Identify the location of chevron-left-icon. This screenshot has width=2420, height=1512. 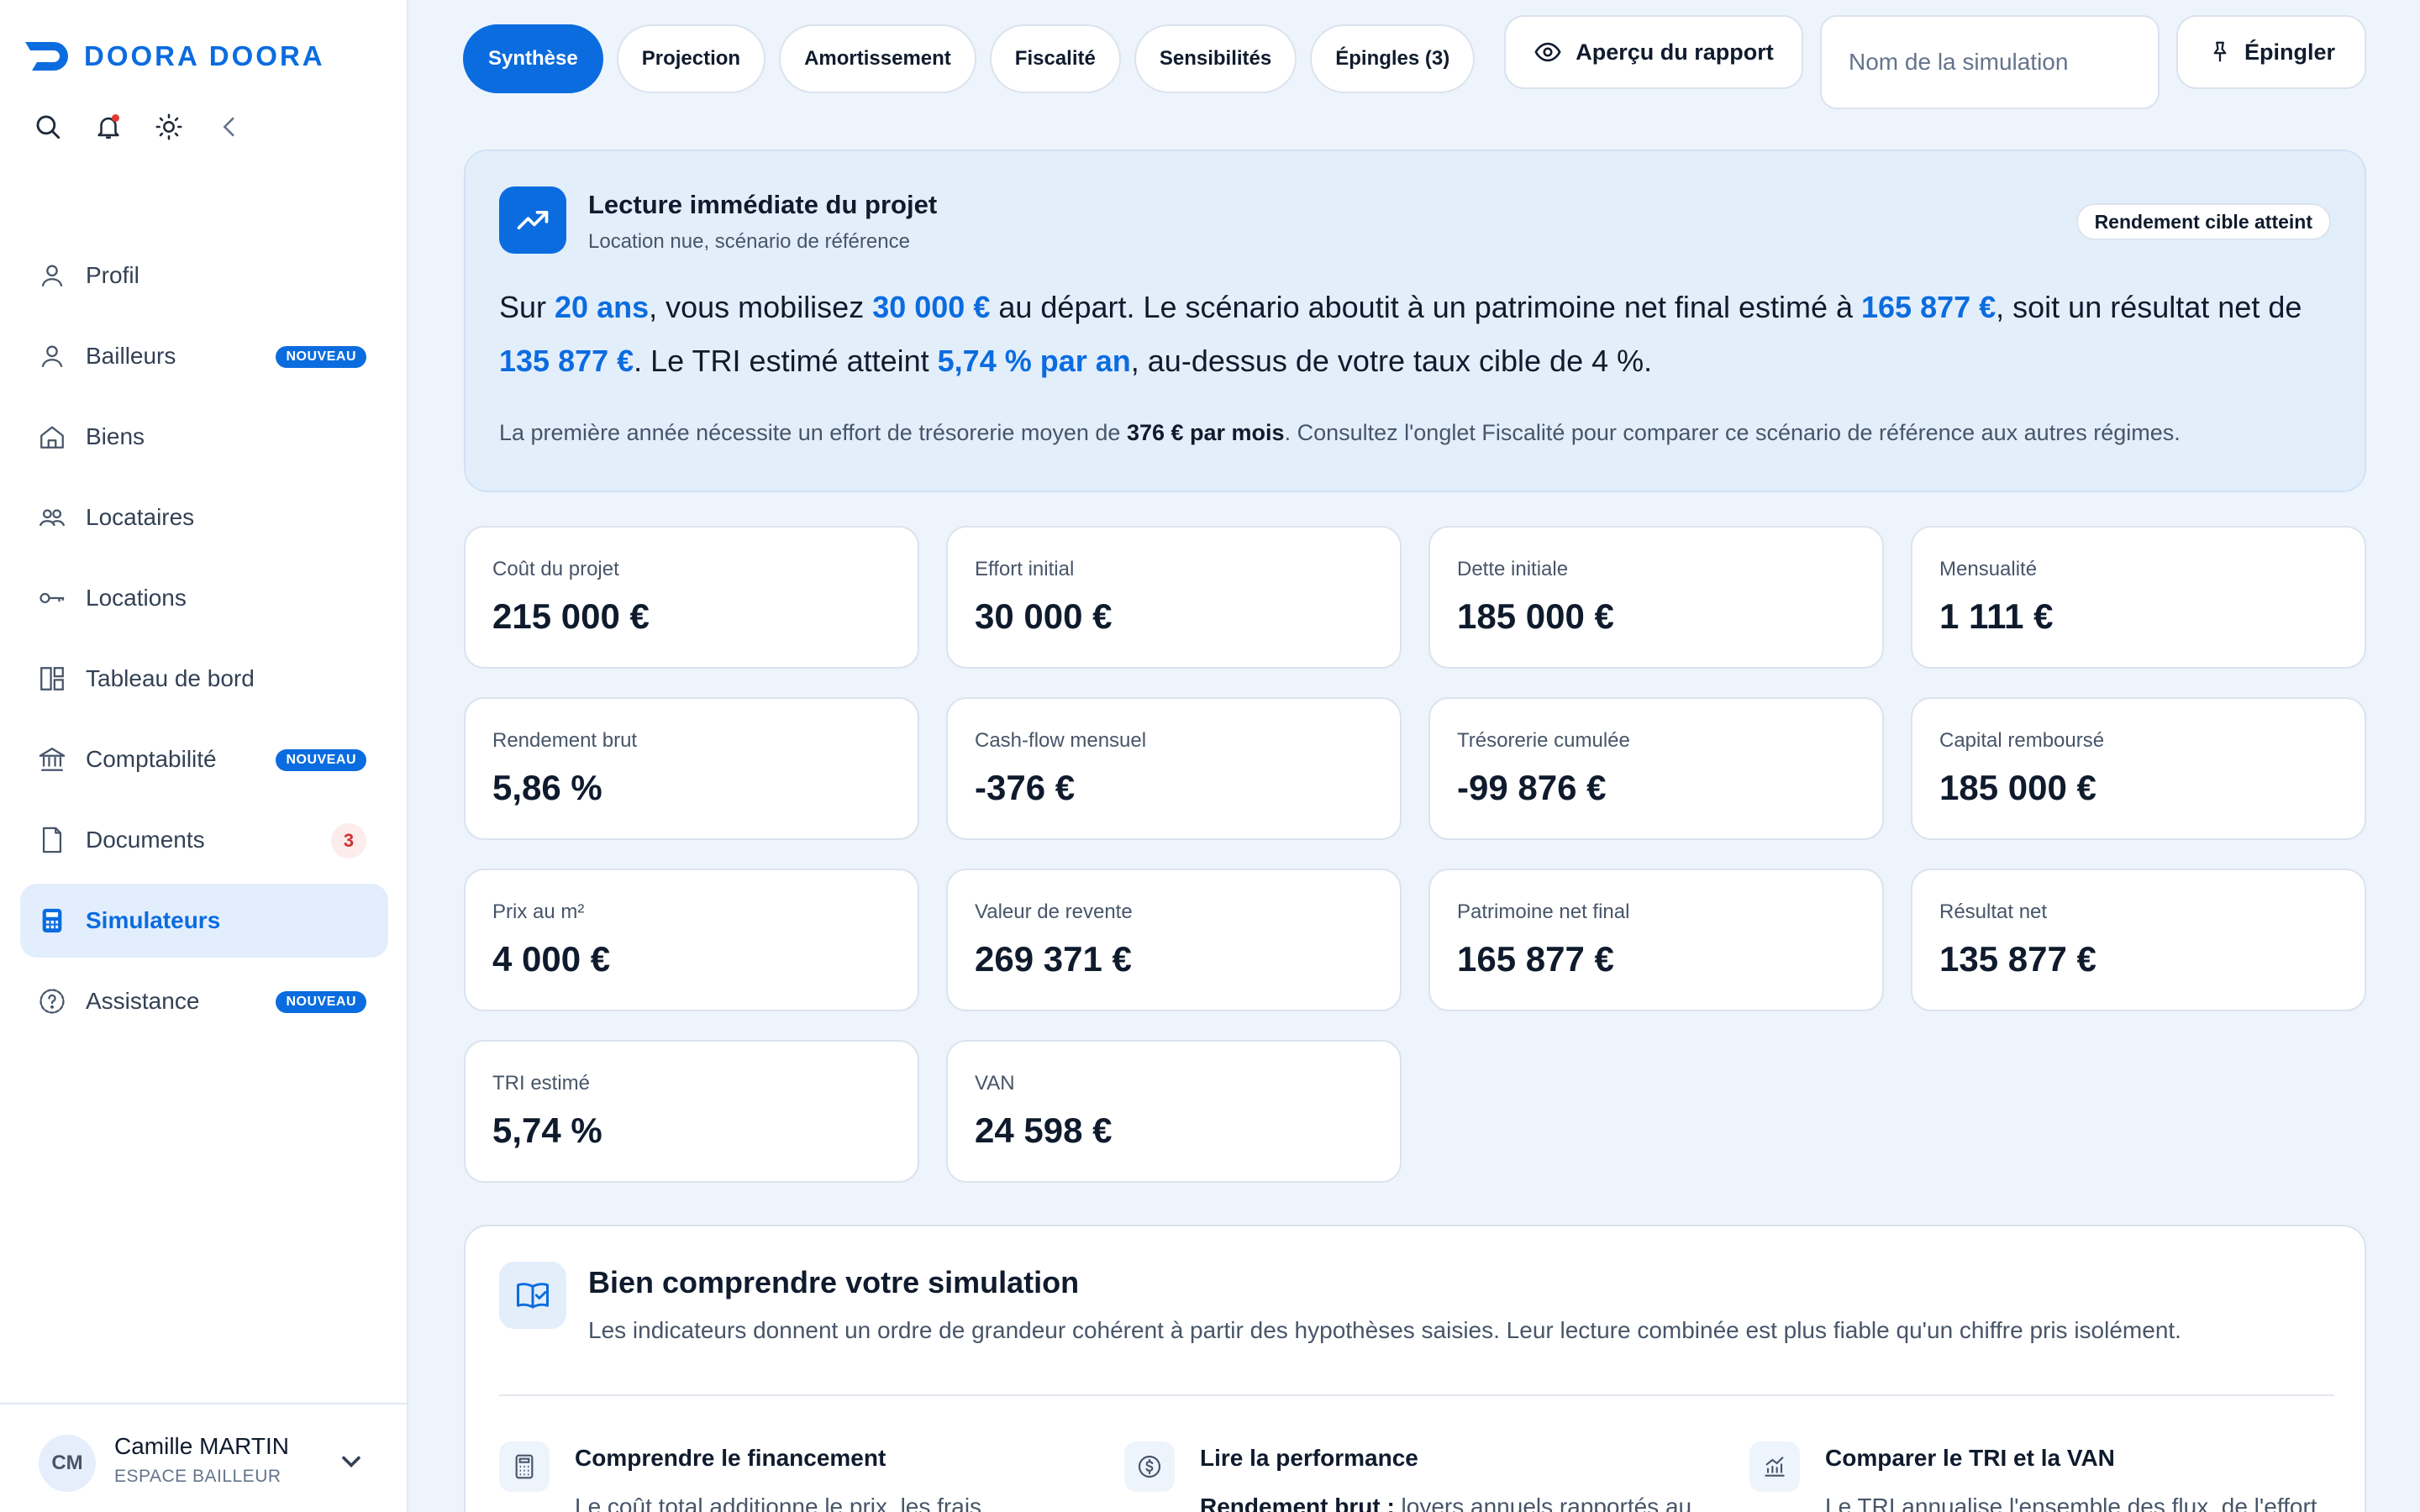
(228, 127).